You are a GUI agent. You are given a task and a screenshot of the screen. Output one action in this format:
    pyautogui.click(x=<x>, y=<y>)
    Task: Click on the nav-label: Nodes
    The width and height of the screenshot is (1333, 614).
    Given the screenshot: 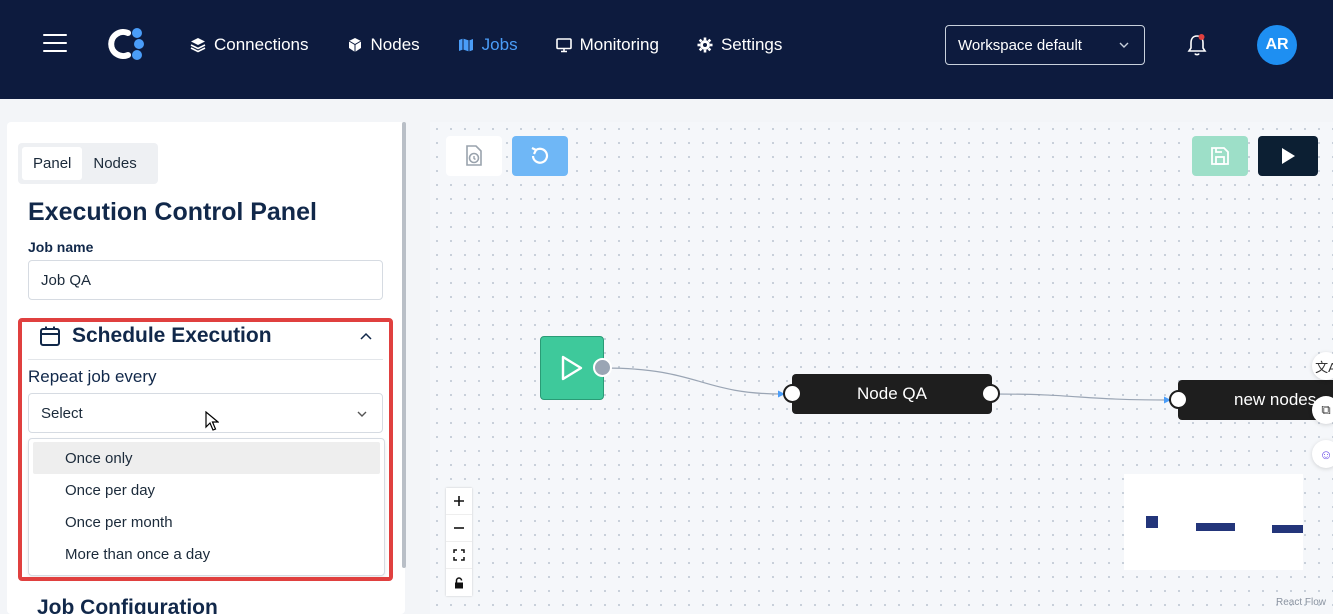 What is the action you would take?
    pyautogui.click(x=395, y=44)
    